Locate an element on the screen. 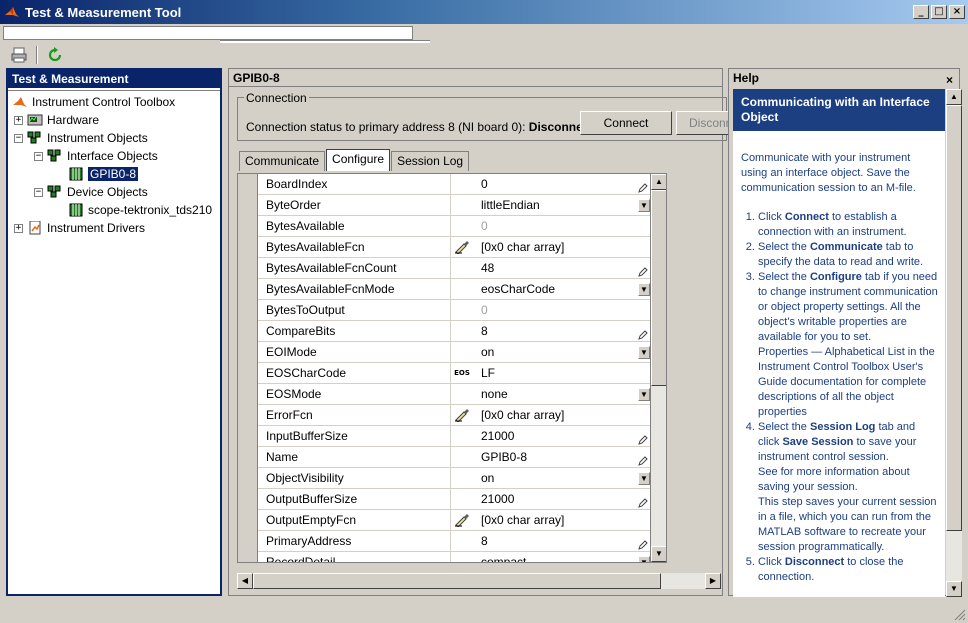  tab-session-log: Session Log is located at coordinates (430, 161).